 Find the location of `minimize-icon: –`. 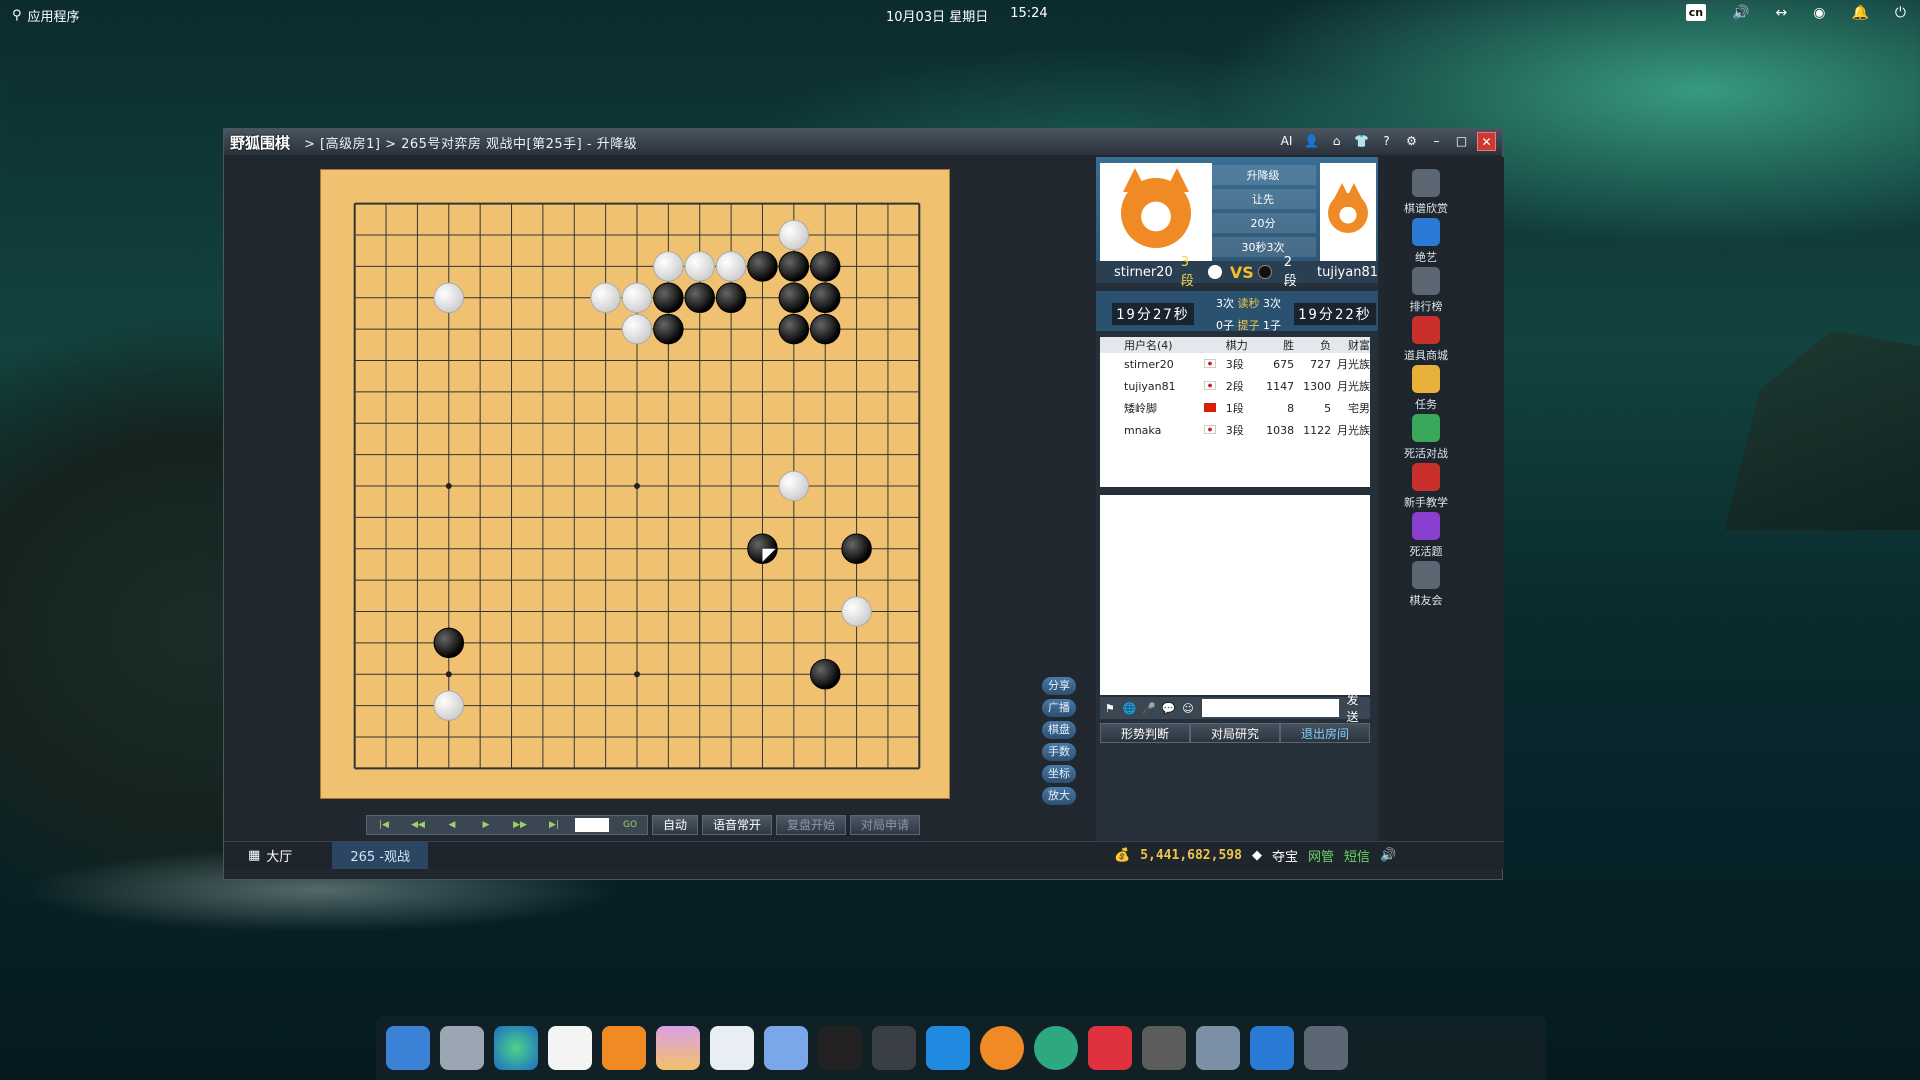

minimize-icon: – is located at coordinates (1436, 141).